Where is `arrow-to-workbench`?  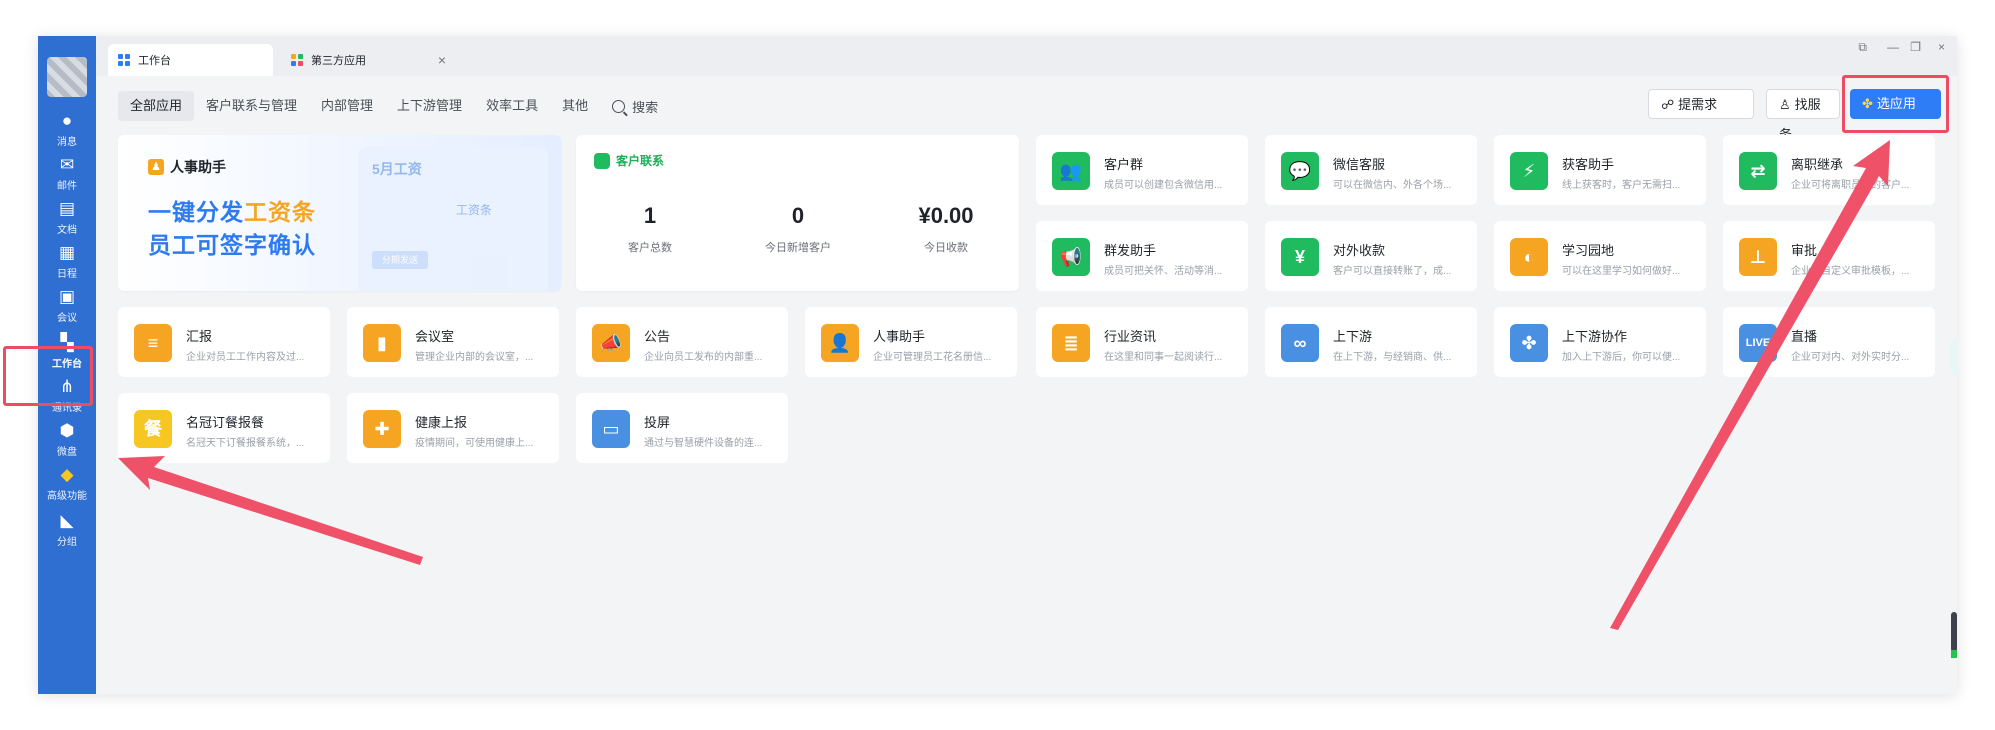
arrow-to-workbench is located at coordinates (270, 510).